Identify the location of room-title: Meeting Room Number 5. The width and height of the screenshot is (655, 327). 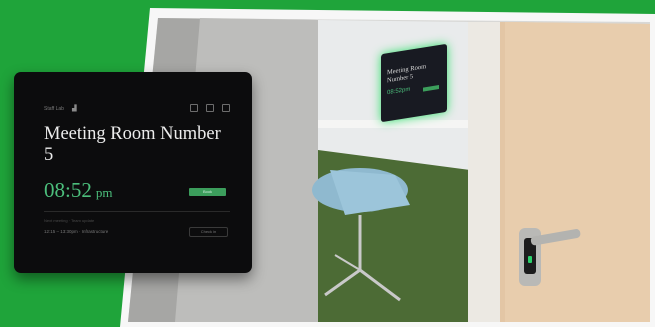
(132, 144).